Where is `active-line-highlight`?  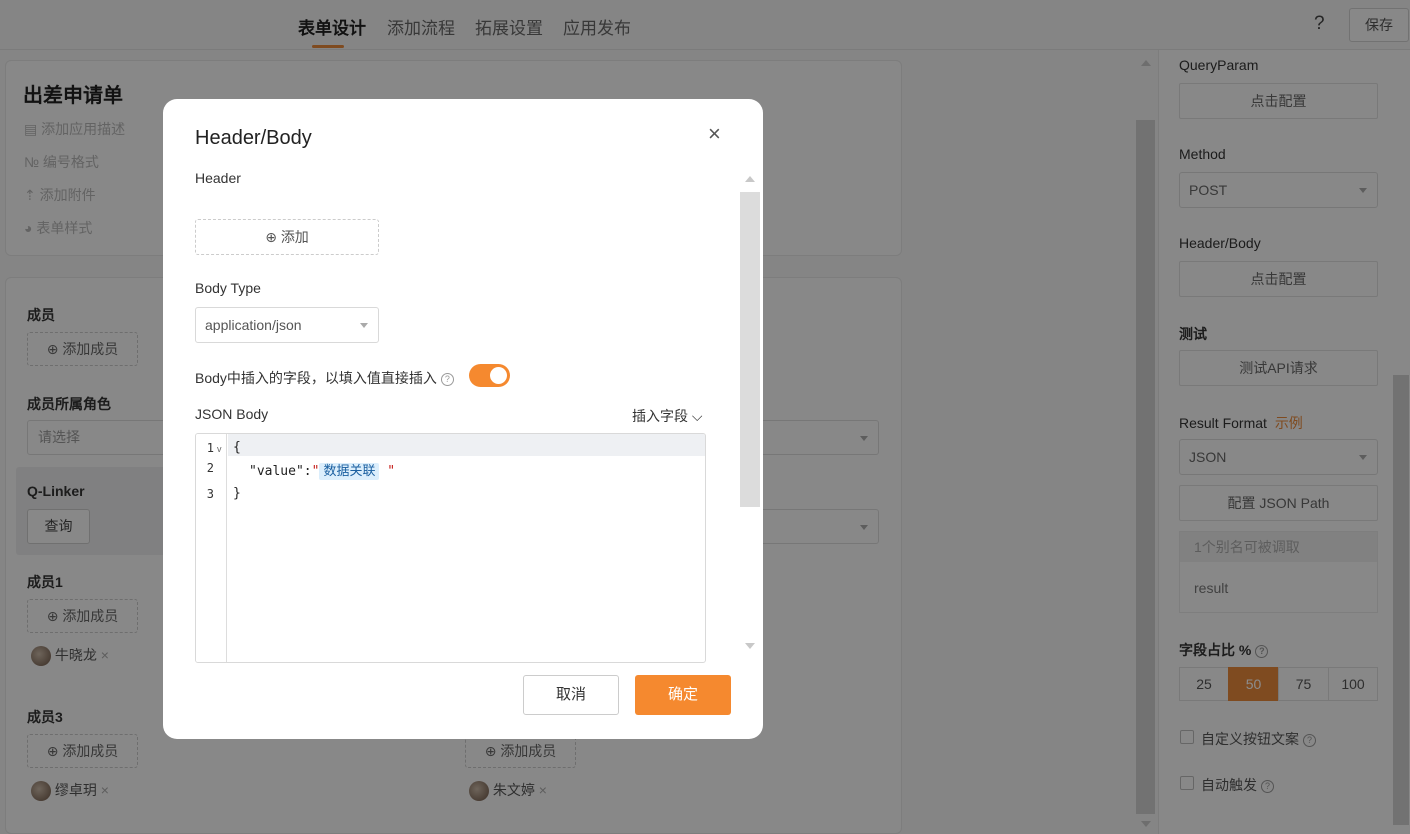
active-line-highlight is located at coordinates (466, 445).